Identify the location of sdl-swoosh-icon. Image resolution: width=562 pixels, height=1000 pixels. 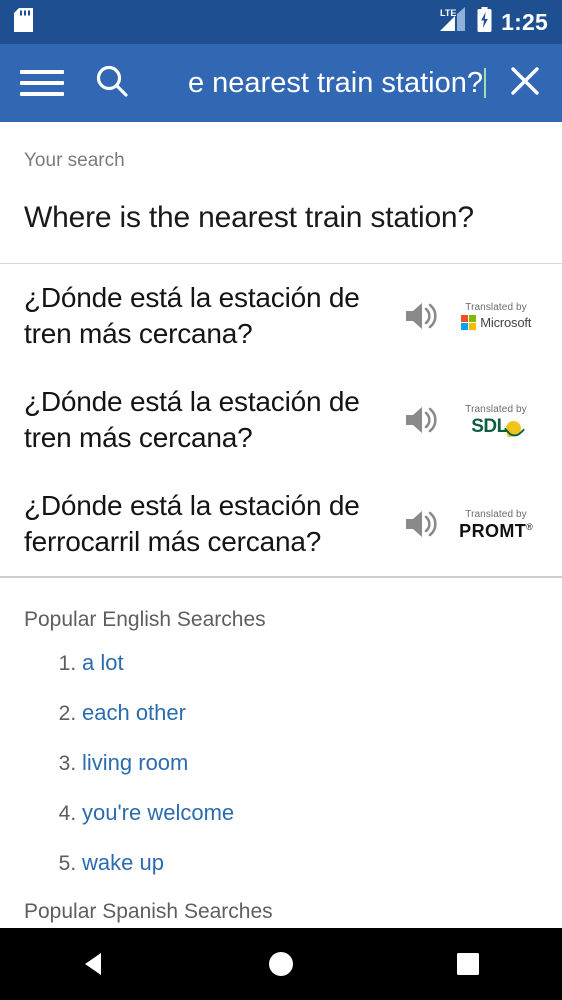
(513, 428).